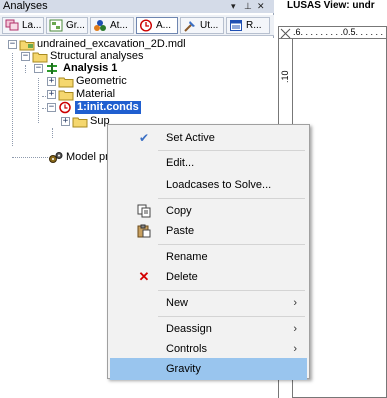  I want to click on dock-pin-icon: ⊥, so click(248, 6).